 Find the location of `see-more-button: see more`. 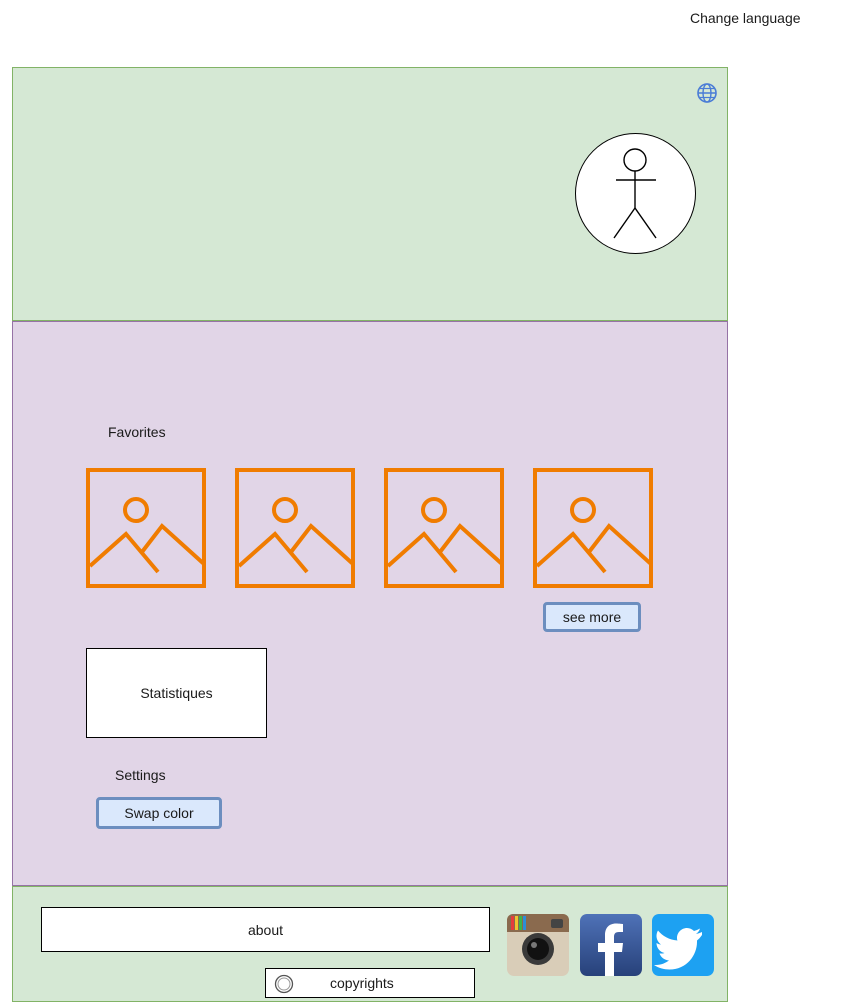

see-more-button: see more is located at coordinates (592, 617).